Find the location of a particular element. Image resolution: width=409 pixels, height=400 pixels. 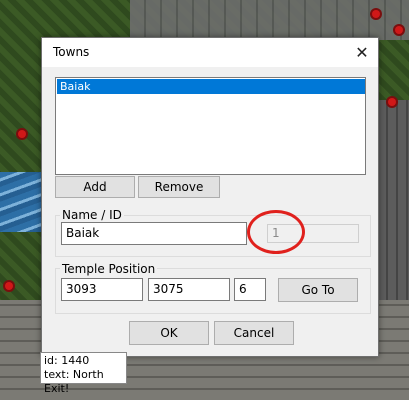

title-bar: Towns ✕ is located at coordinates (210, 52).